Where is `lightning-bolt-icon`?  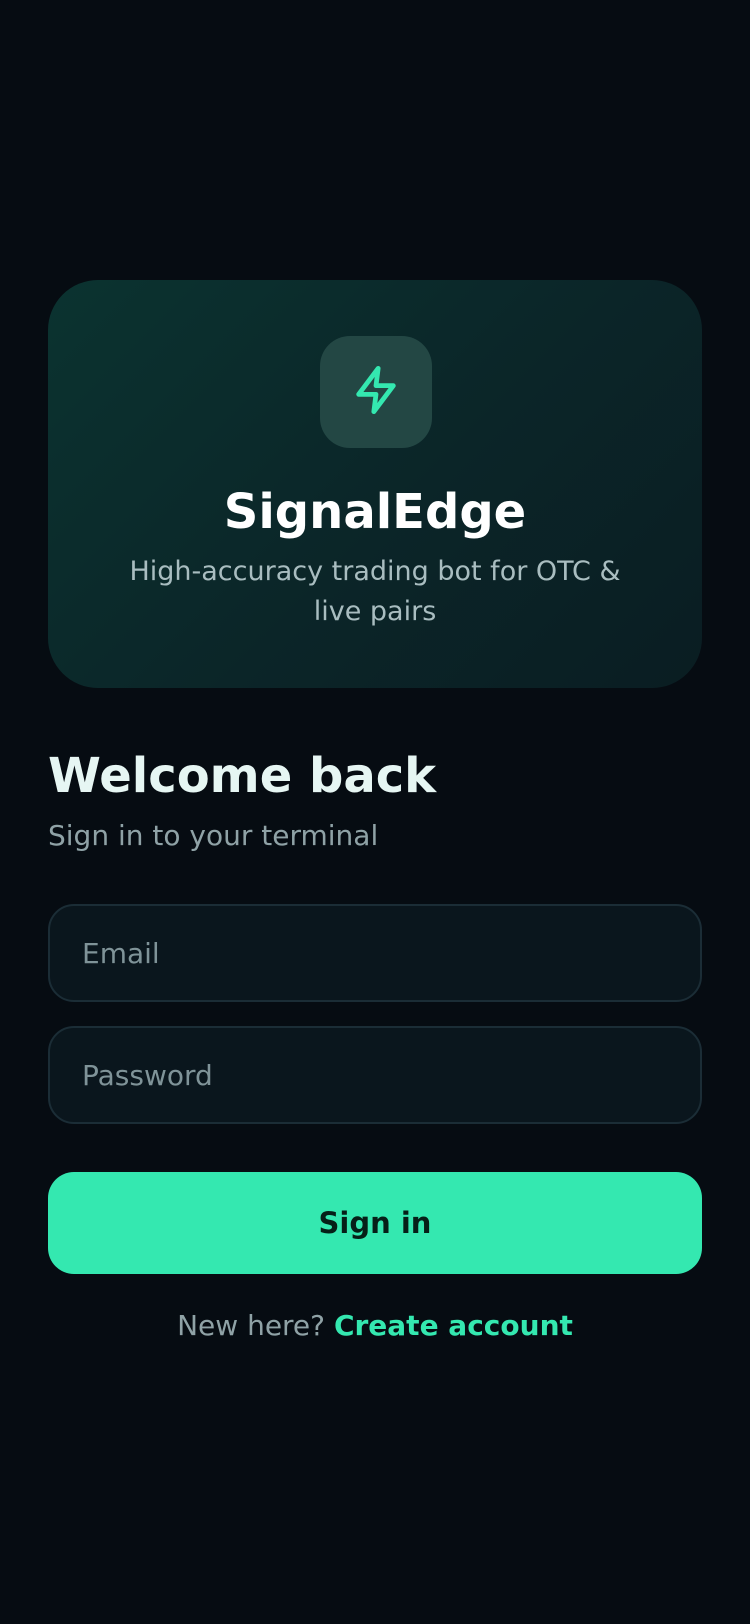
lightning-bolt-icon is located at coordinates (376, 392).